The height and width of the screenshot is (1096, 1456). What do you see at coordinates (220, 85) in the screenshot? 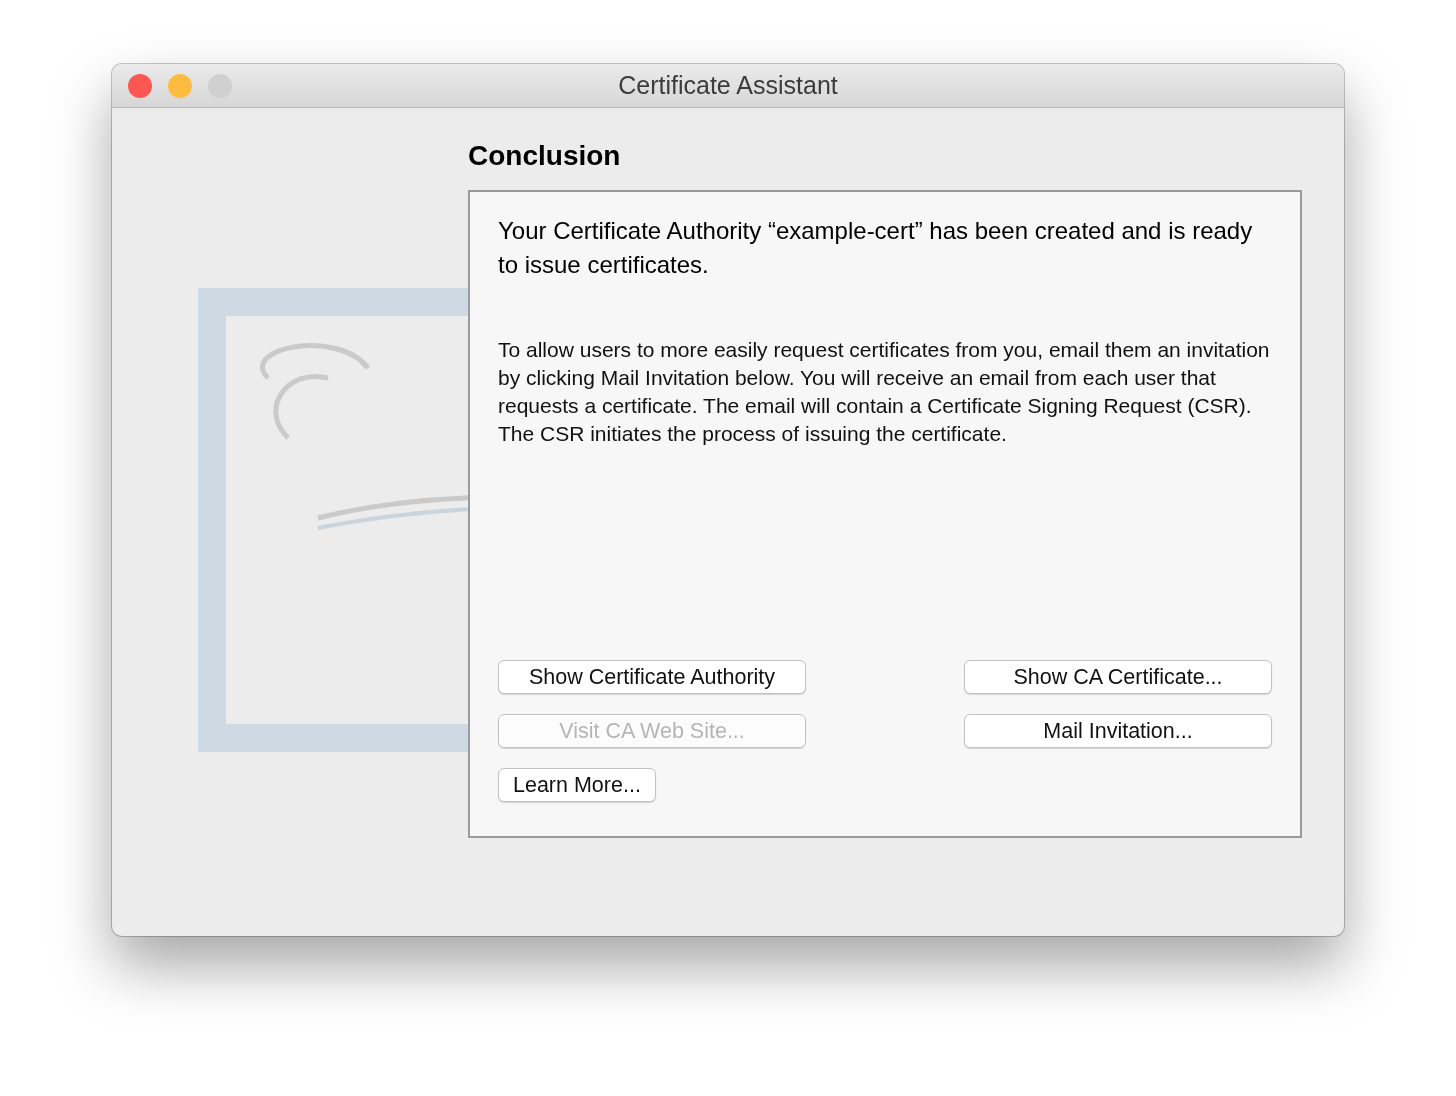
I see `zoom-icon` at bounding box center [220, 85].